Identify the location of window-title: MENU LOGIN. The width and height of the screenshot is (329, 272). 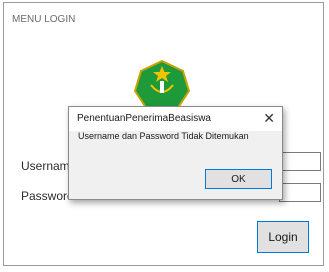
(44, 19).